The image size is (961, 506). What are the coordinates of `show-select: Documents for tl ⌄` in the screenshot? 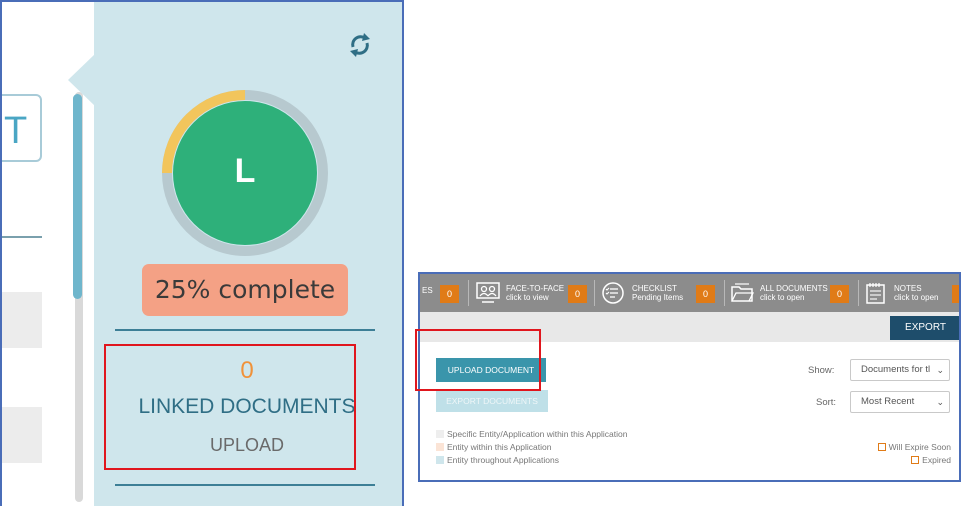 It's located at (900, 370).